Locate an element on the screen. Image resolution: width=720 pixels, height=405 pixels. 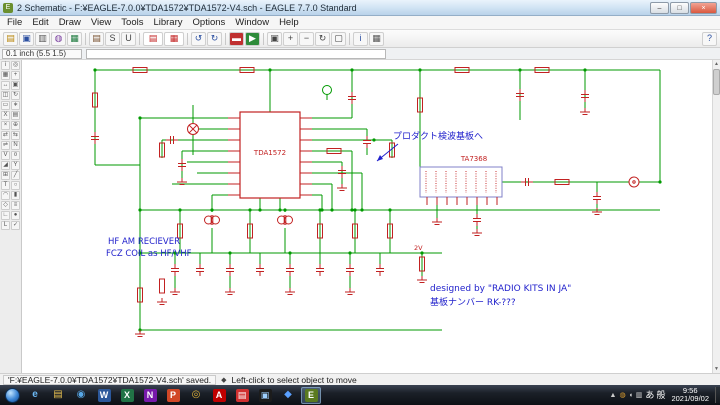
tool-cut: X is located at coordinates (5, 115).